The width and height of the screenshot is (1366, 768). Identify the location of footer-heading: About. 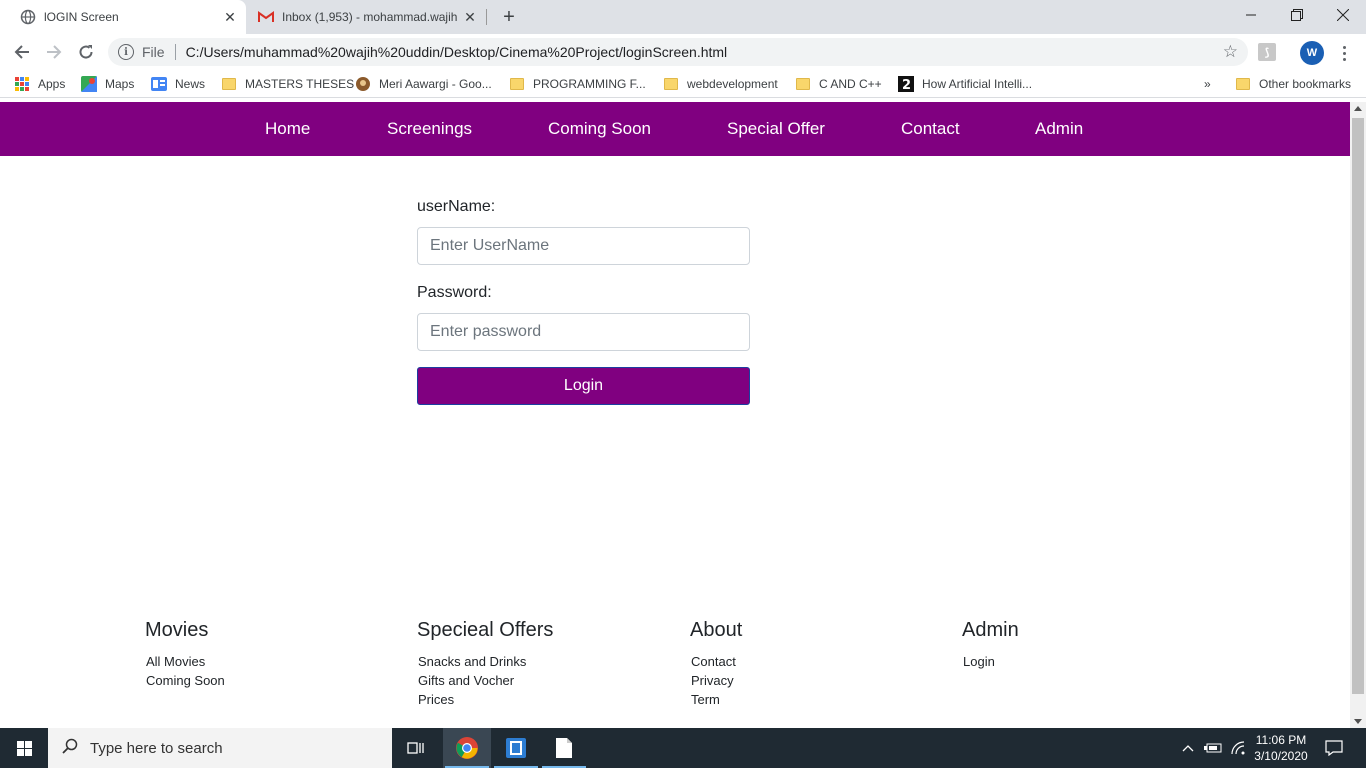
(716, 630).